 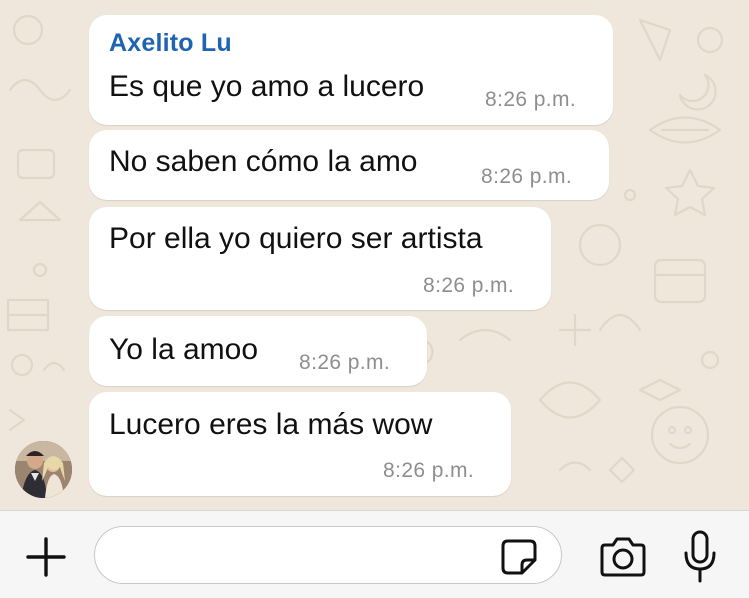 What do you see at coordinates (328, 555) in the screenshot?
I see `message-input` at bounding box center [328, 555].